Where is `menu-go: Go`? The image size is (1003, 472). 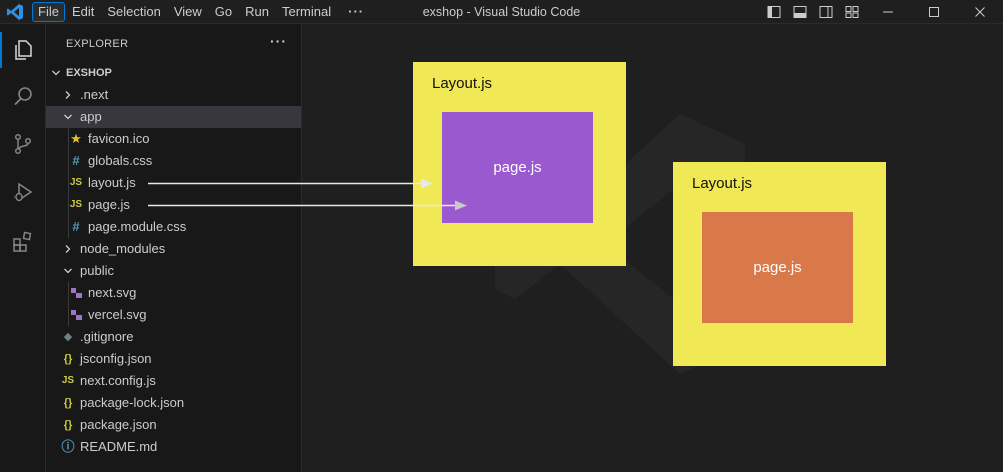 menu-go: Go is located at coordinates (223, 12).